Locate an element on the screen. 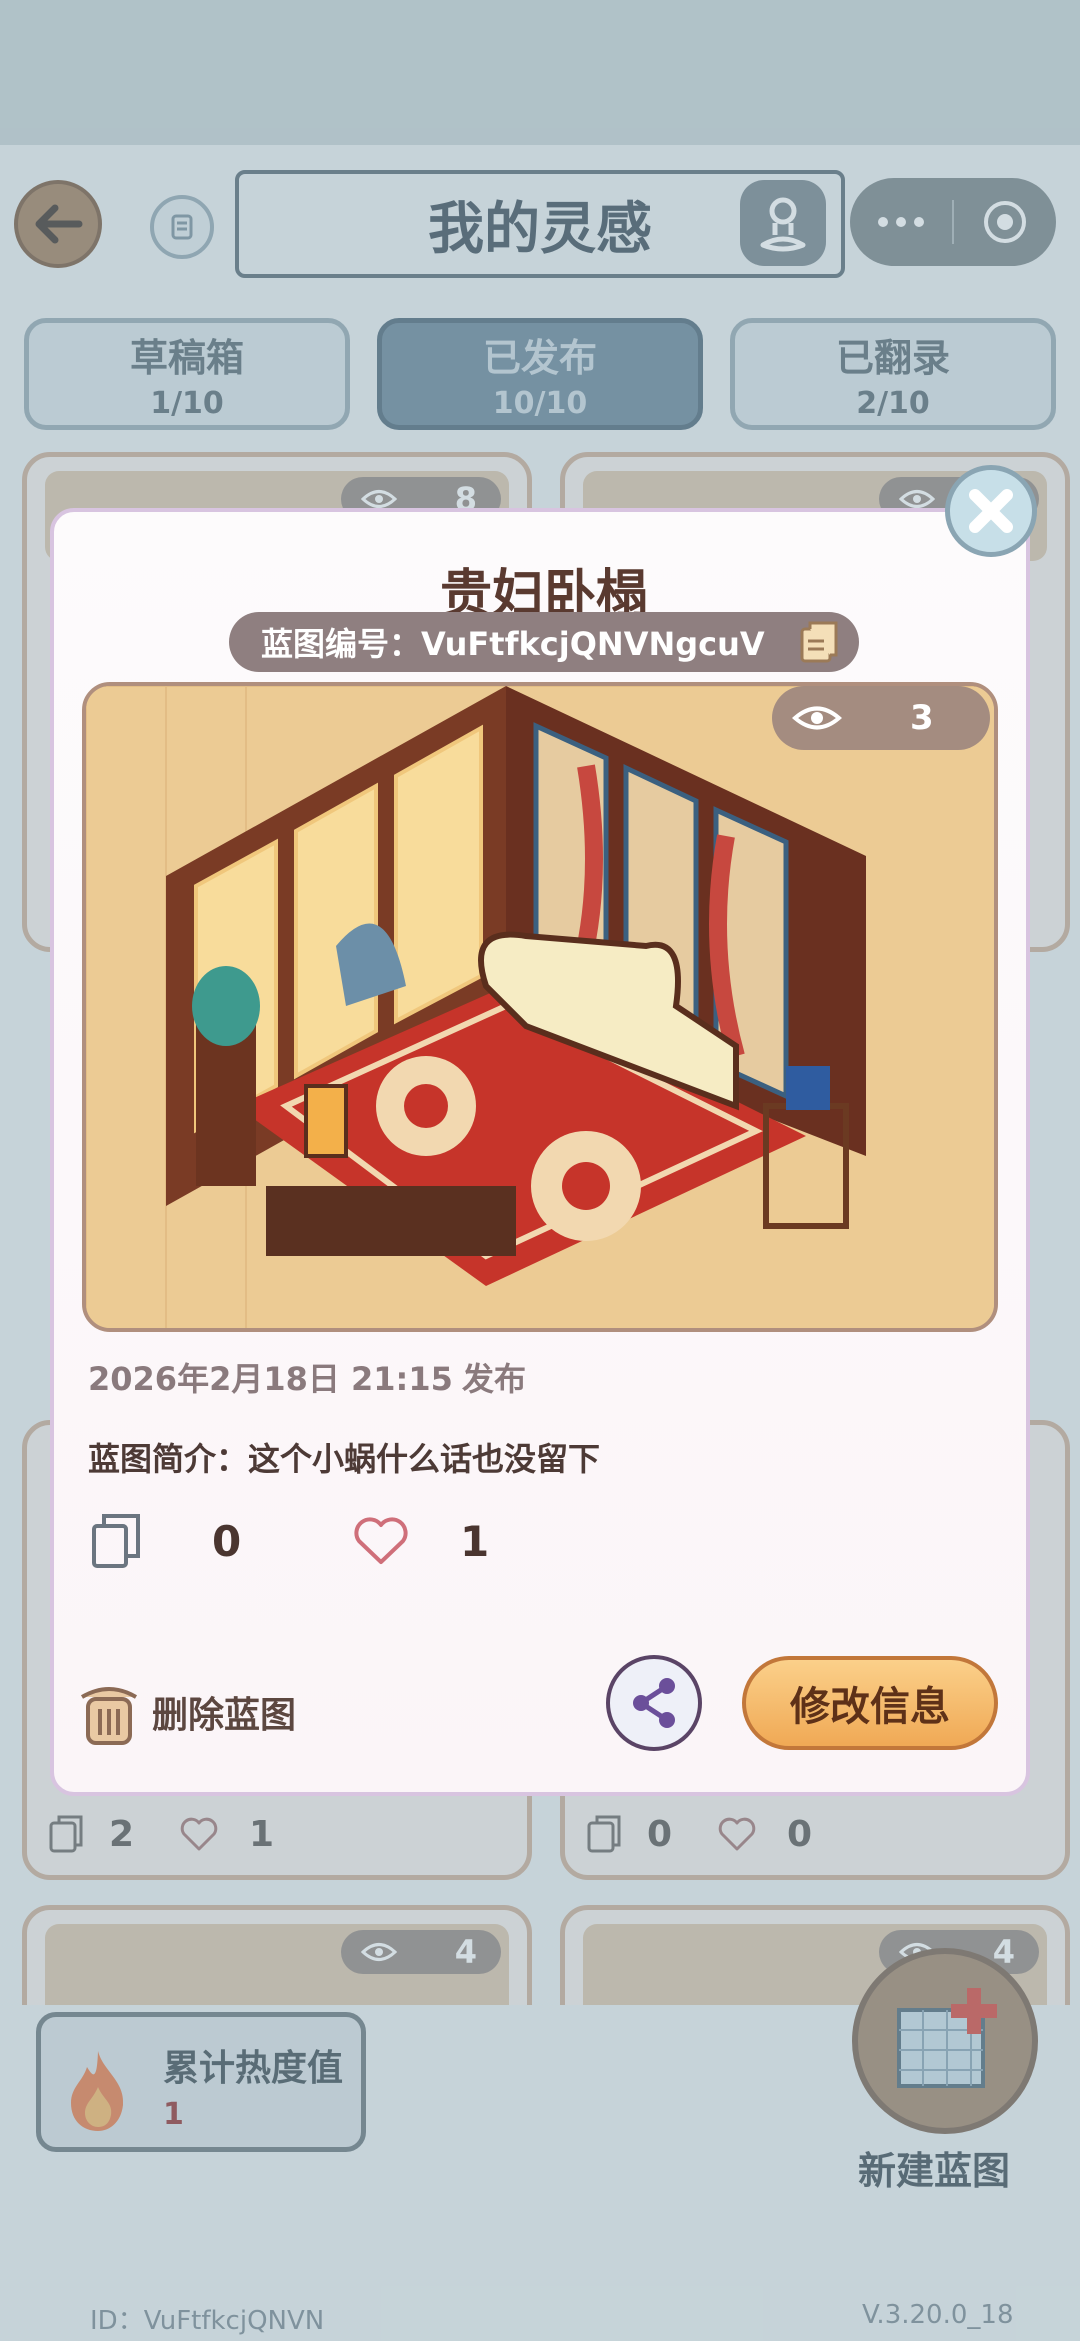  close-icon is located at coordinates (991, 511).